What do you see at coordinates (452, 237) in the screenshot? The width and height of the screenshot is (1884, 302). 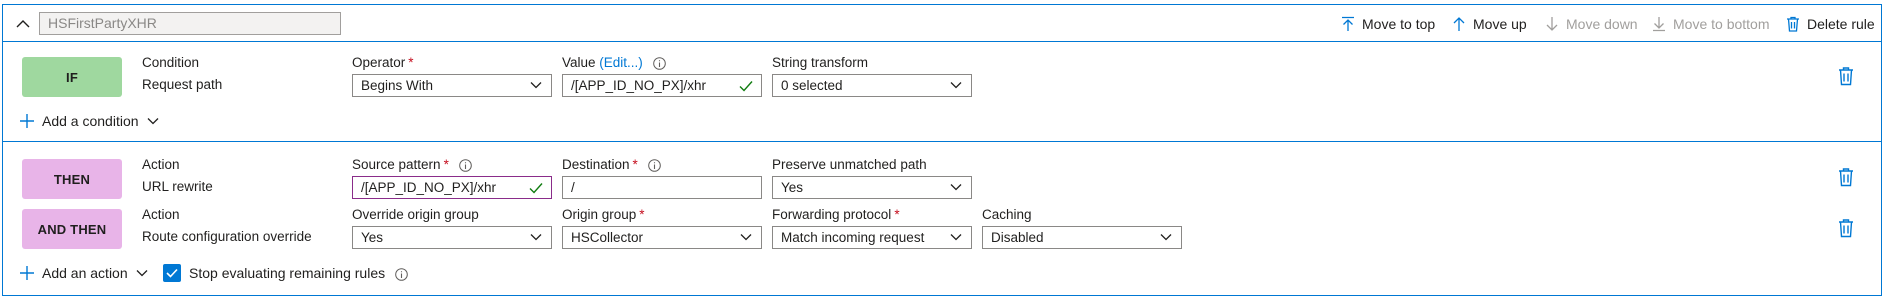 I see `override-origin-group-dropdown: Yes` at bounding box center [452, 237].